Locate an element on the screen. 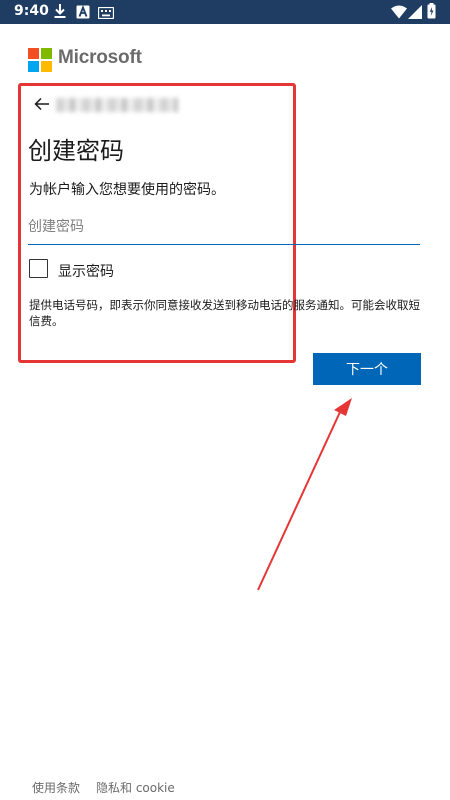  blurred-account-identifier is located at coordinates (117, 105).